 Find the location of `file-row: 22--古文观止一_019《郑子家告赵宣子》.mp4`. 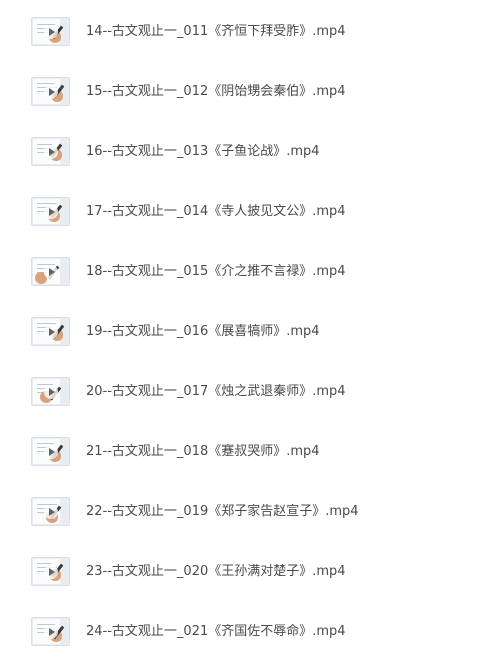

file-row: 22--古文观止一_019《郑子家告赵宣子》.mp4 is located at coordinates (242, 516).